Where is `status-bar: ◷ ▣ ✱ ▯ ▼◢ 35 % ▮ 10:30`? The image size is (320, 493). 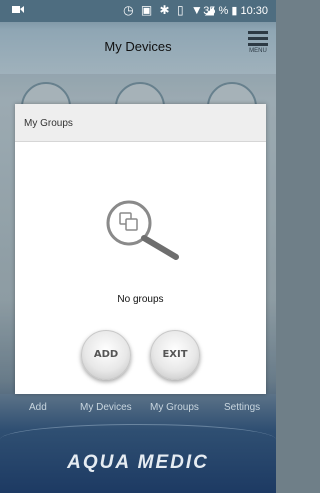
status-bar: ◷ ▣ ✱ ▯ ▼◢ 35 % ▮ 10:30 is located at coordinates (138, 11).